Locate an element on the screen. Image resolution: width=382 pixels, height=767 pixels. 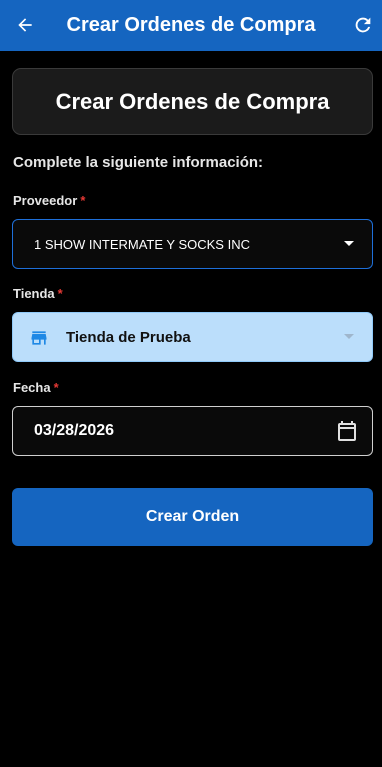
app-bar: Crear Ordenes de Compra is located at coordinates (191, 25).